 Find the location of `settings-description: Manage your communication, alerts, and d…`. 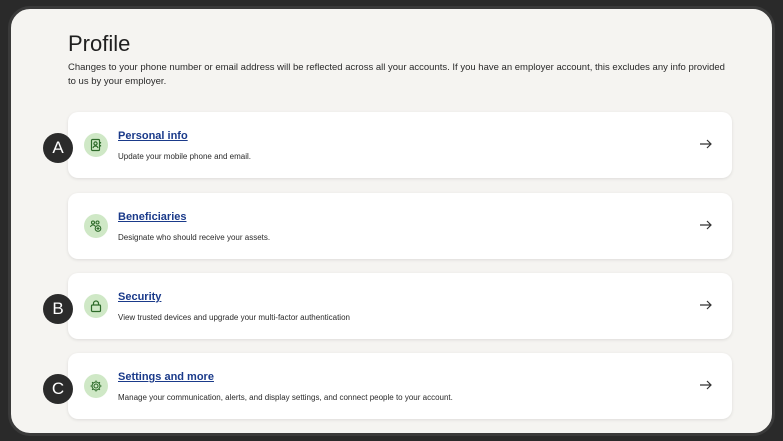

settings-description: Manage your communication, alerts, and d… is located at coordinates (285, 397).